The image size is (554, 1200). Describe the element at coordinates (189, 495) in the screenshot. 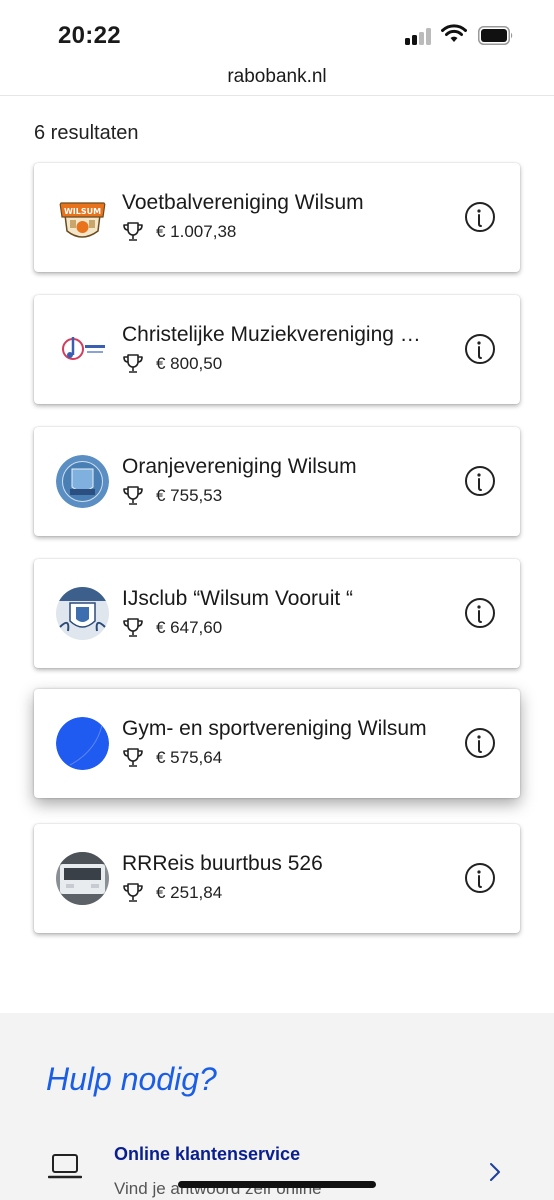

I see `donation-amount: € 755,53` at that location.